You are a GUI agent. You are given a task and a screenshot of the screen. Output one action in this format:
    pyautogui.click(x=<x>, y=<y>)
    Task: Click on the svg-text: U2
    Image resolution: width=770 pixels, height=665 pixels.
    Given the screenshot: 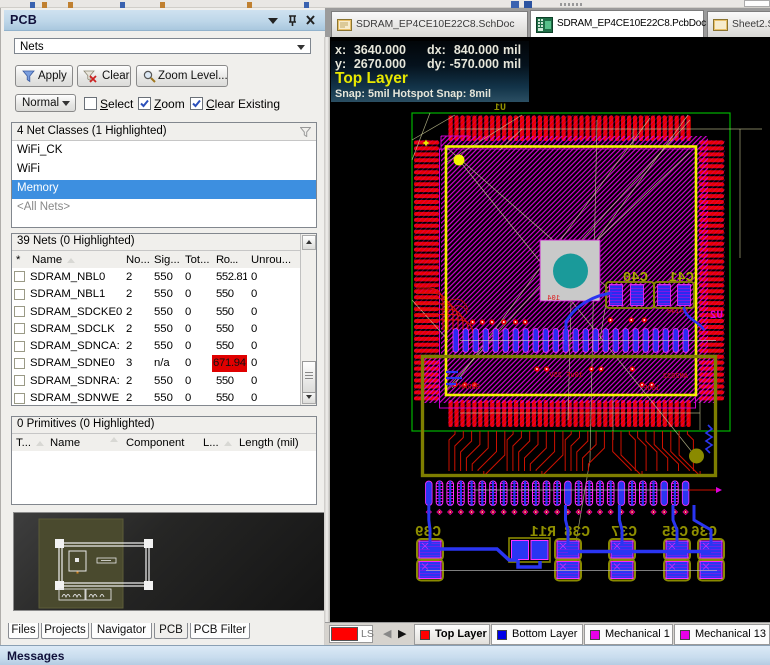 What is the action you would take?
    pyautogui.click(x=716, y=316)
    